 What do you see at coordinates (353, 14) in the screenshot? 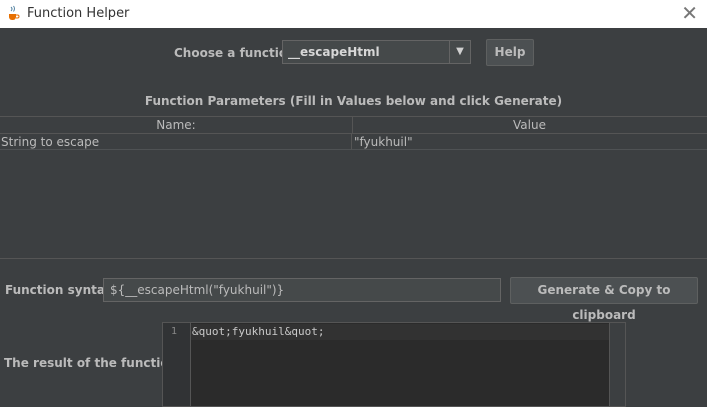
I see `title-bar: Function Helper ✕` at bounding box center [353, 14].